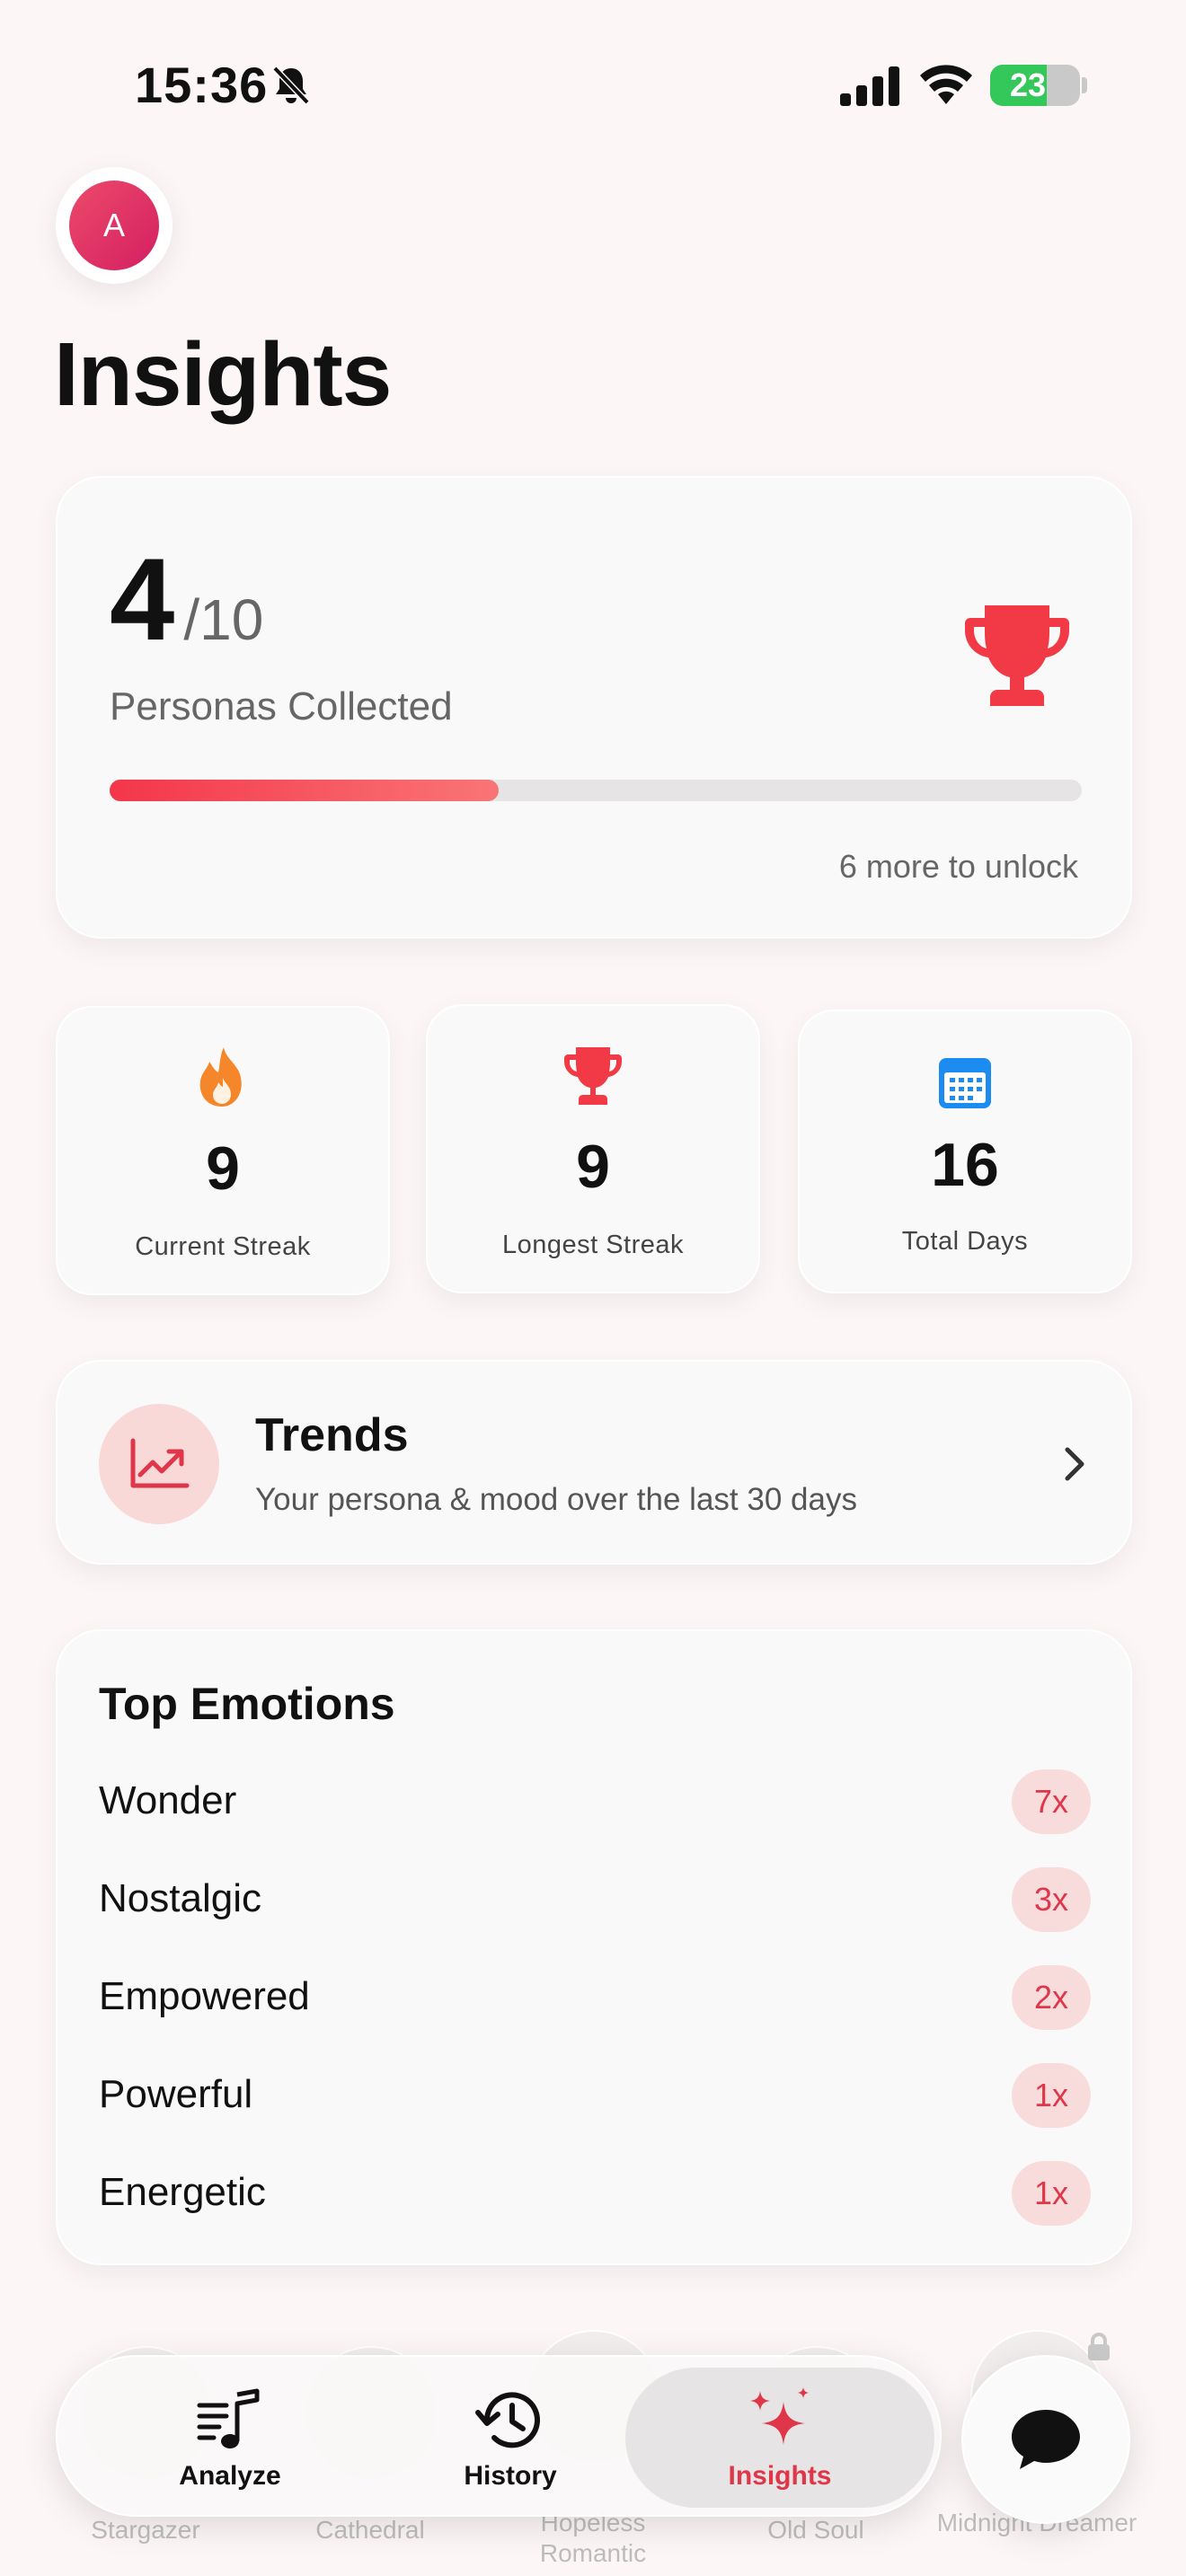 This screenshot has width=1186, height=2576. What do you see at coordinates (595, 2193) in the screenshot?
I see `emotion-row: Energetic 1x` at bounding box center [595, 2193].